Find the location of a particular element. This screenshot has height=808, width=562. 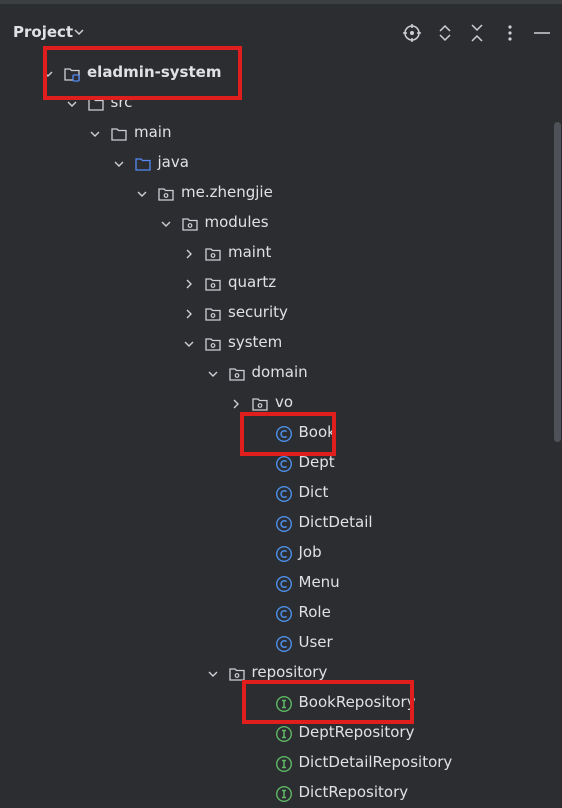

tree-item-label: java is located at coordinates (173, 162).